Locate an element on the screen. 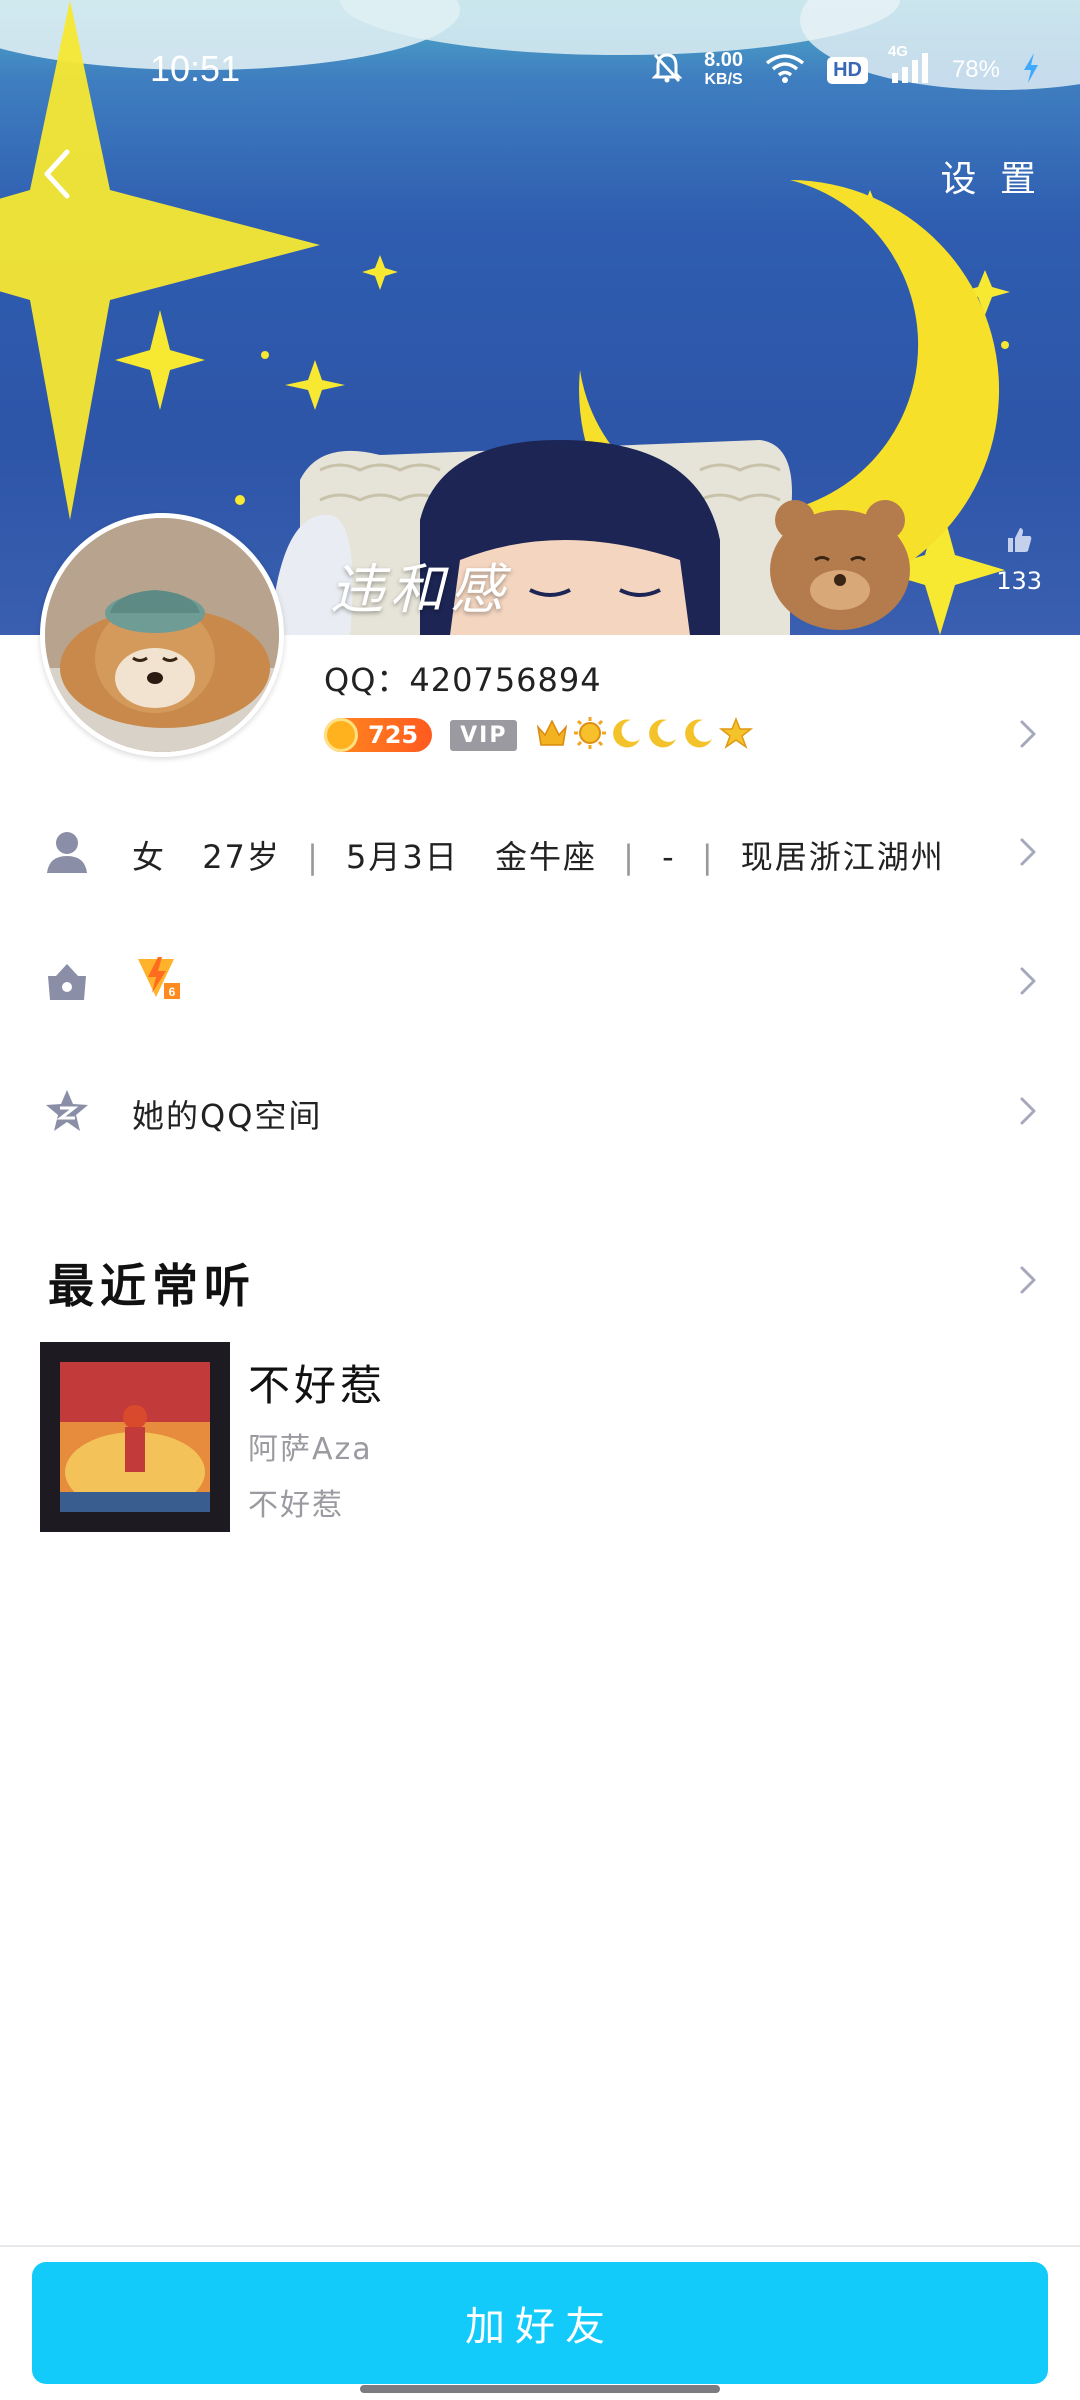 This screenshot has height=2400, width=1080. medal-row: 6 is located at coordinates (540, 980).